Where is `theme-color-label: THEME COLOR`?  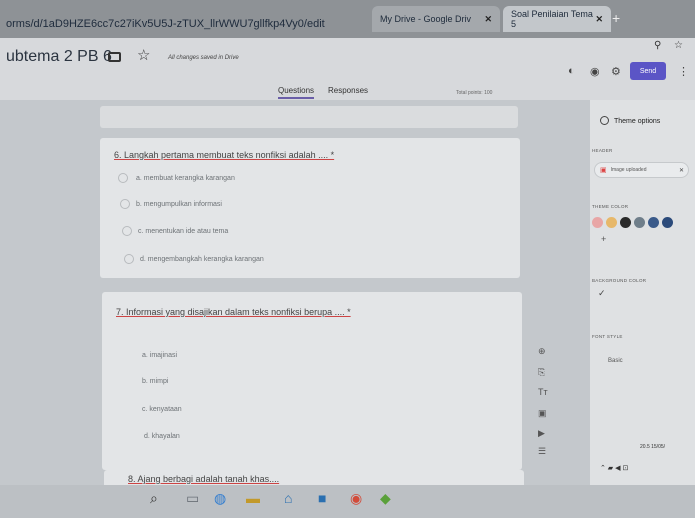 theme-color-label: THEME COLOR is located at coordinates (610, 206).